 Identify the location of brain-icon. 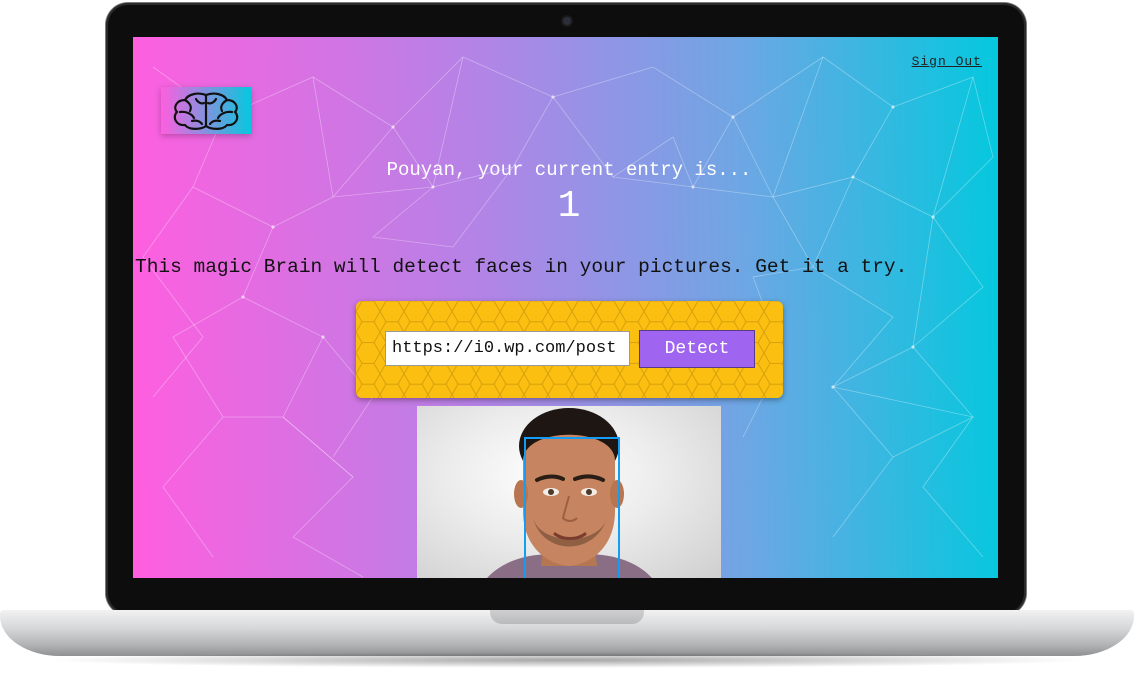
(206, 111).